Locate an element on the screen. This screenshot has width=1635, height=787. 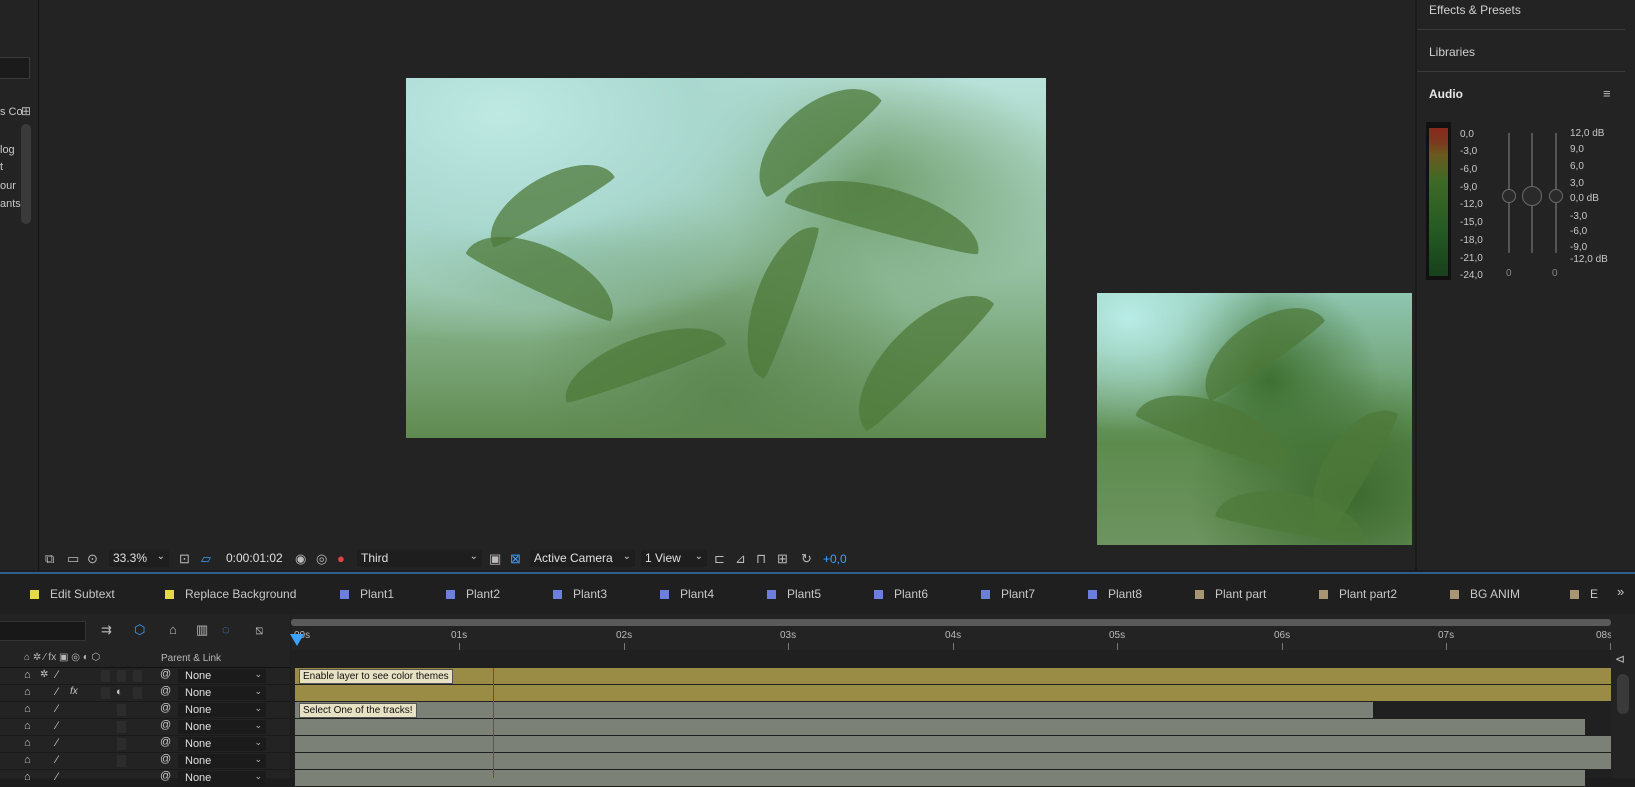
timeline-search-input is located at coordinates (43, 631).